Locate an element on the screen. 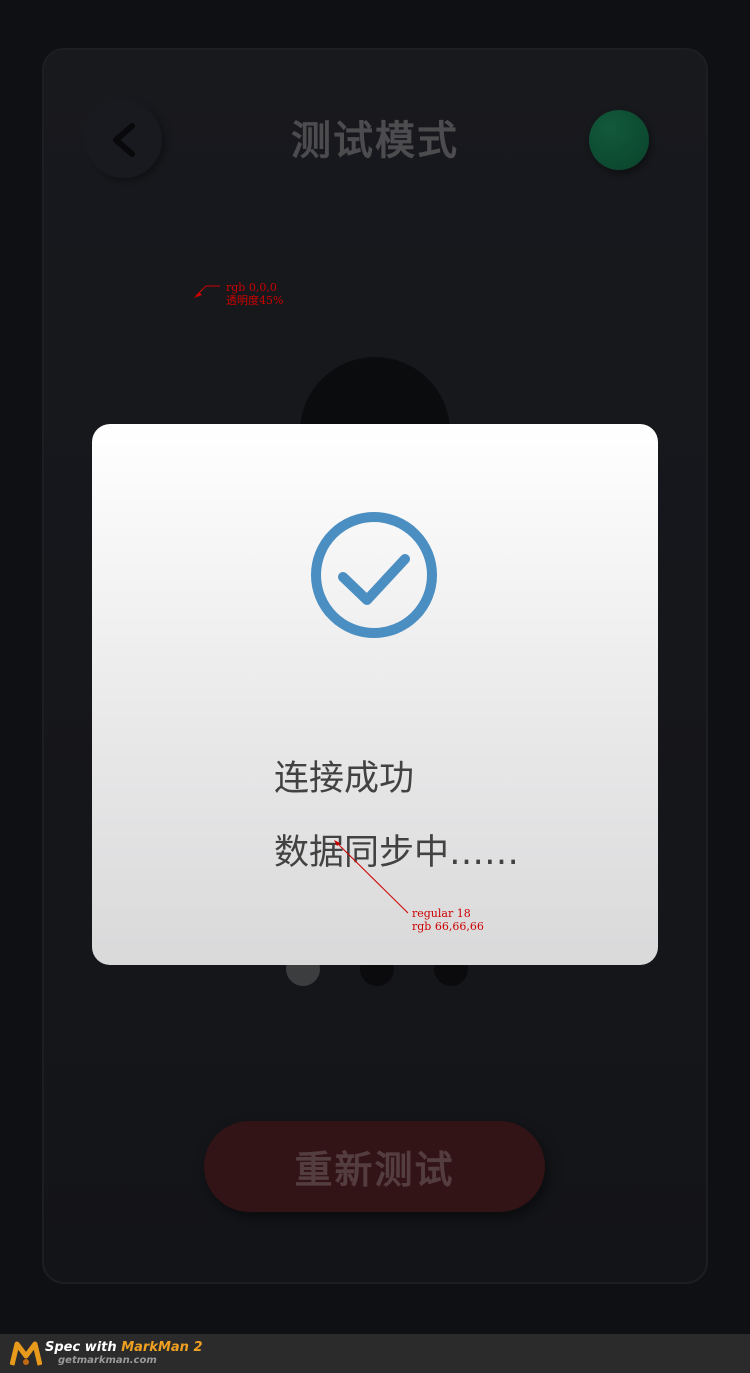 The width and height of the screenshot is (750, 1373). footer-brand-name: MarkMan 2 is located at coordinates (162, 1347).